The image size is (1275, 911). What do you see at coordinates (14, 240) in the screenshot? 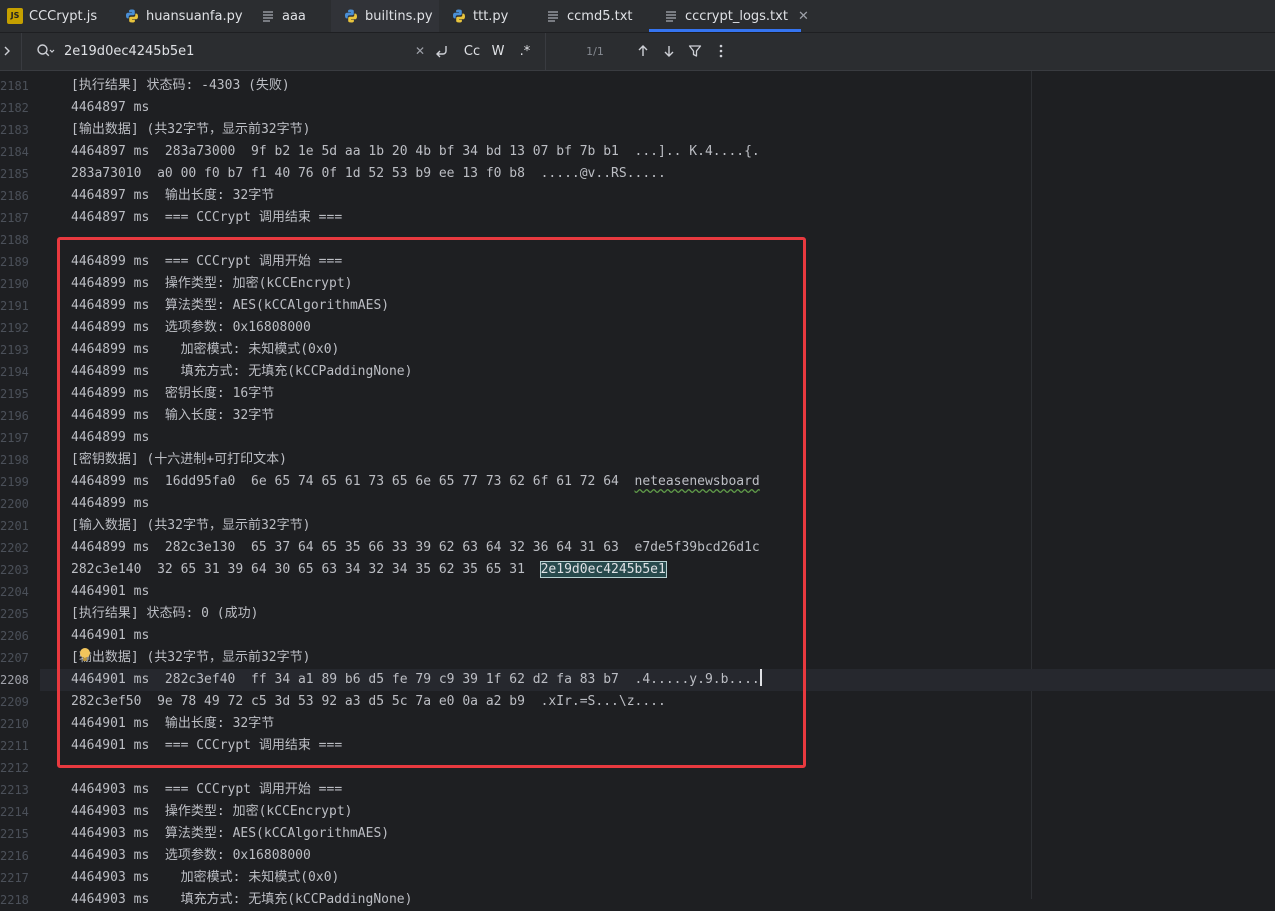
I see `line-number: 2188` at bounding box center [14, 240].